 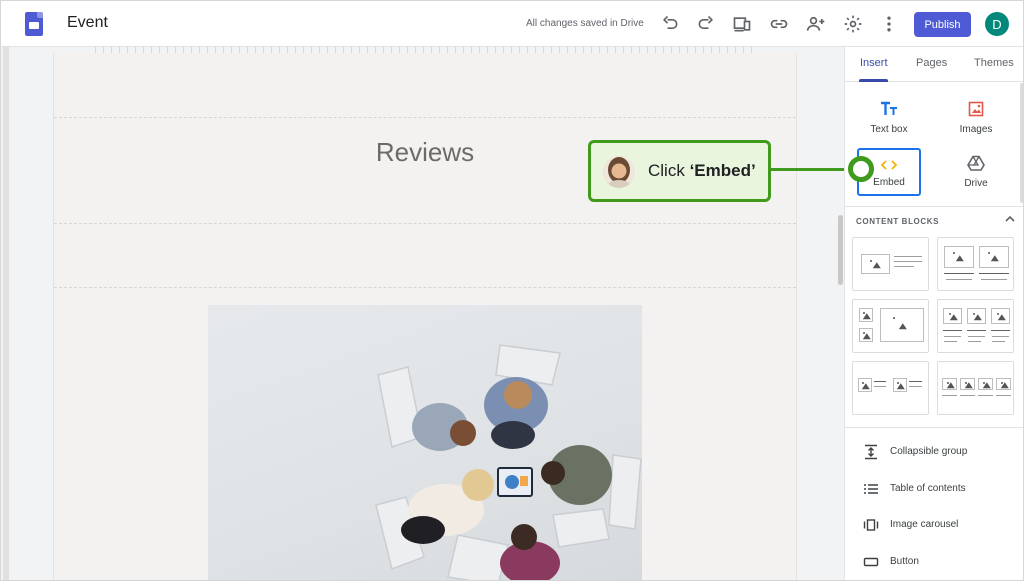 I want to click on button-label: Button, so click(x=904, y=561).